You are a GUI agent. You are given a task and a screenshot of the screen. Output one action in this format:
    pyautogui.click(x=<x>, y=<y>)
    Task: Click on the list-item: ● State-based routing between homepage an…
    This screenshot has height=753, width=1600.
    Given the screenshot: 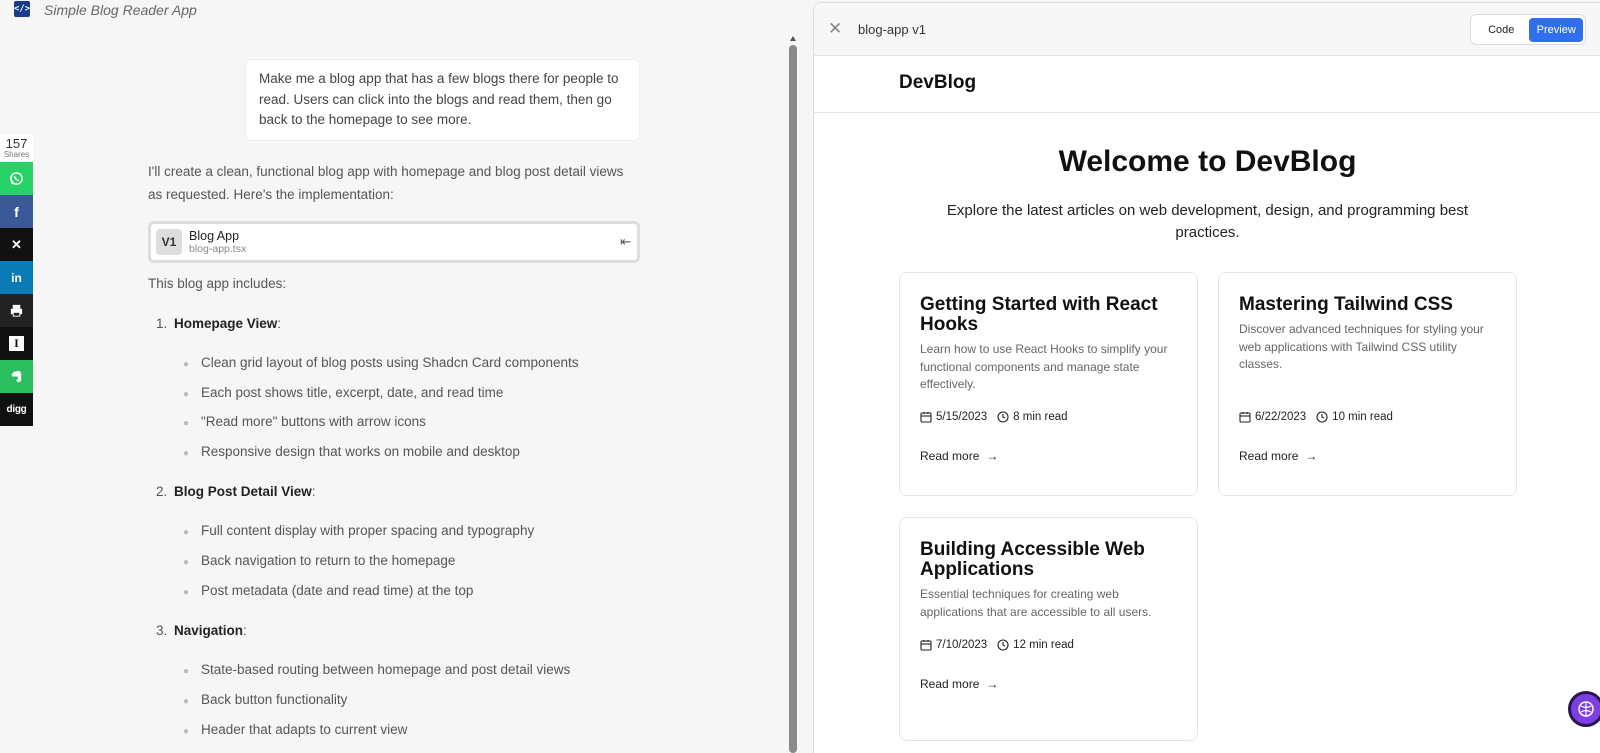 What is the action you would take?
    pyautogui.click(x=377, y=669)
    